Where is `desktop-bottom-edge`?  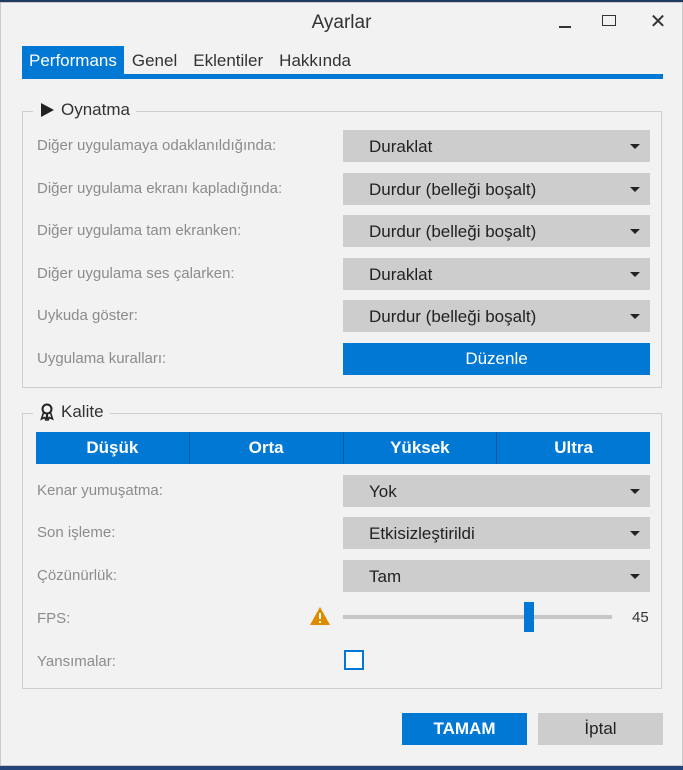
desktop-bottom-edge is located at coordinates (341, 768).